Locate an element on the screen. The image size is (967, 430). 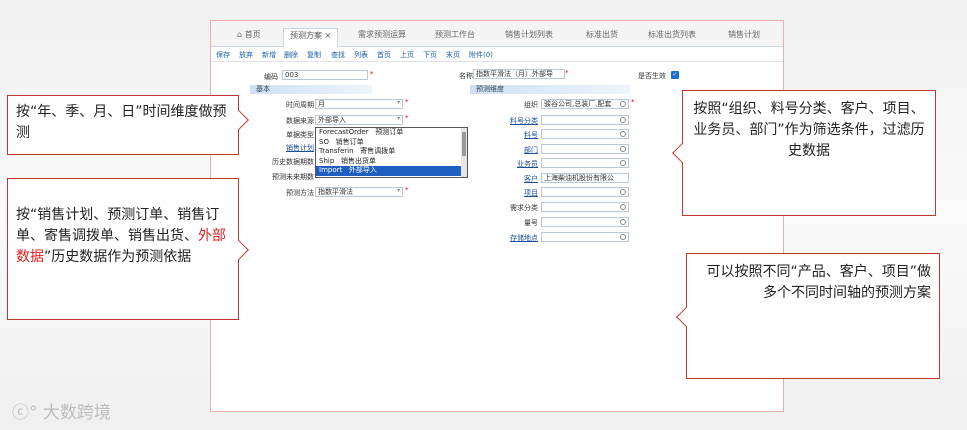
item-input is located at coordinates (585, 134).